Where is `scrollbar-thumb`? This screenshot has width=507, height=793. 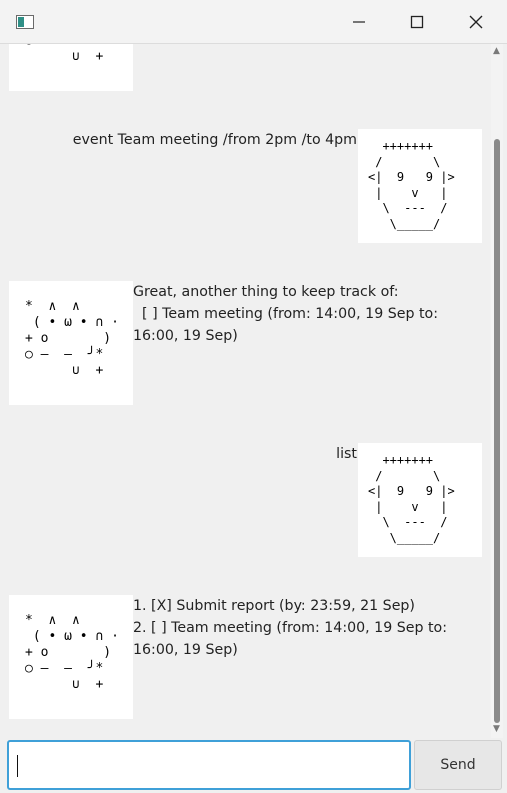 scrollbar-thumb is located at coordinates (497, 431).